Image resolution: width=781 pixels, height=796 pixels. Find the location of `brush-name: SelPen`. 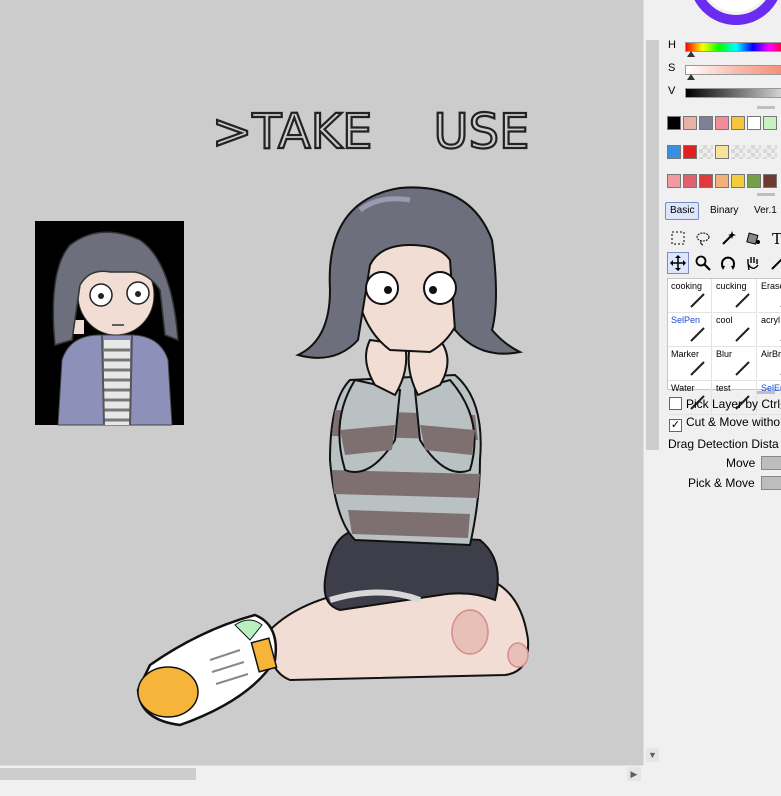

brush-name: SelPen is located at coordinates (686, 320).